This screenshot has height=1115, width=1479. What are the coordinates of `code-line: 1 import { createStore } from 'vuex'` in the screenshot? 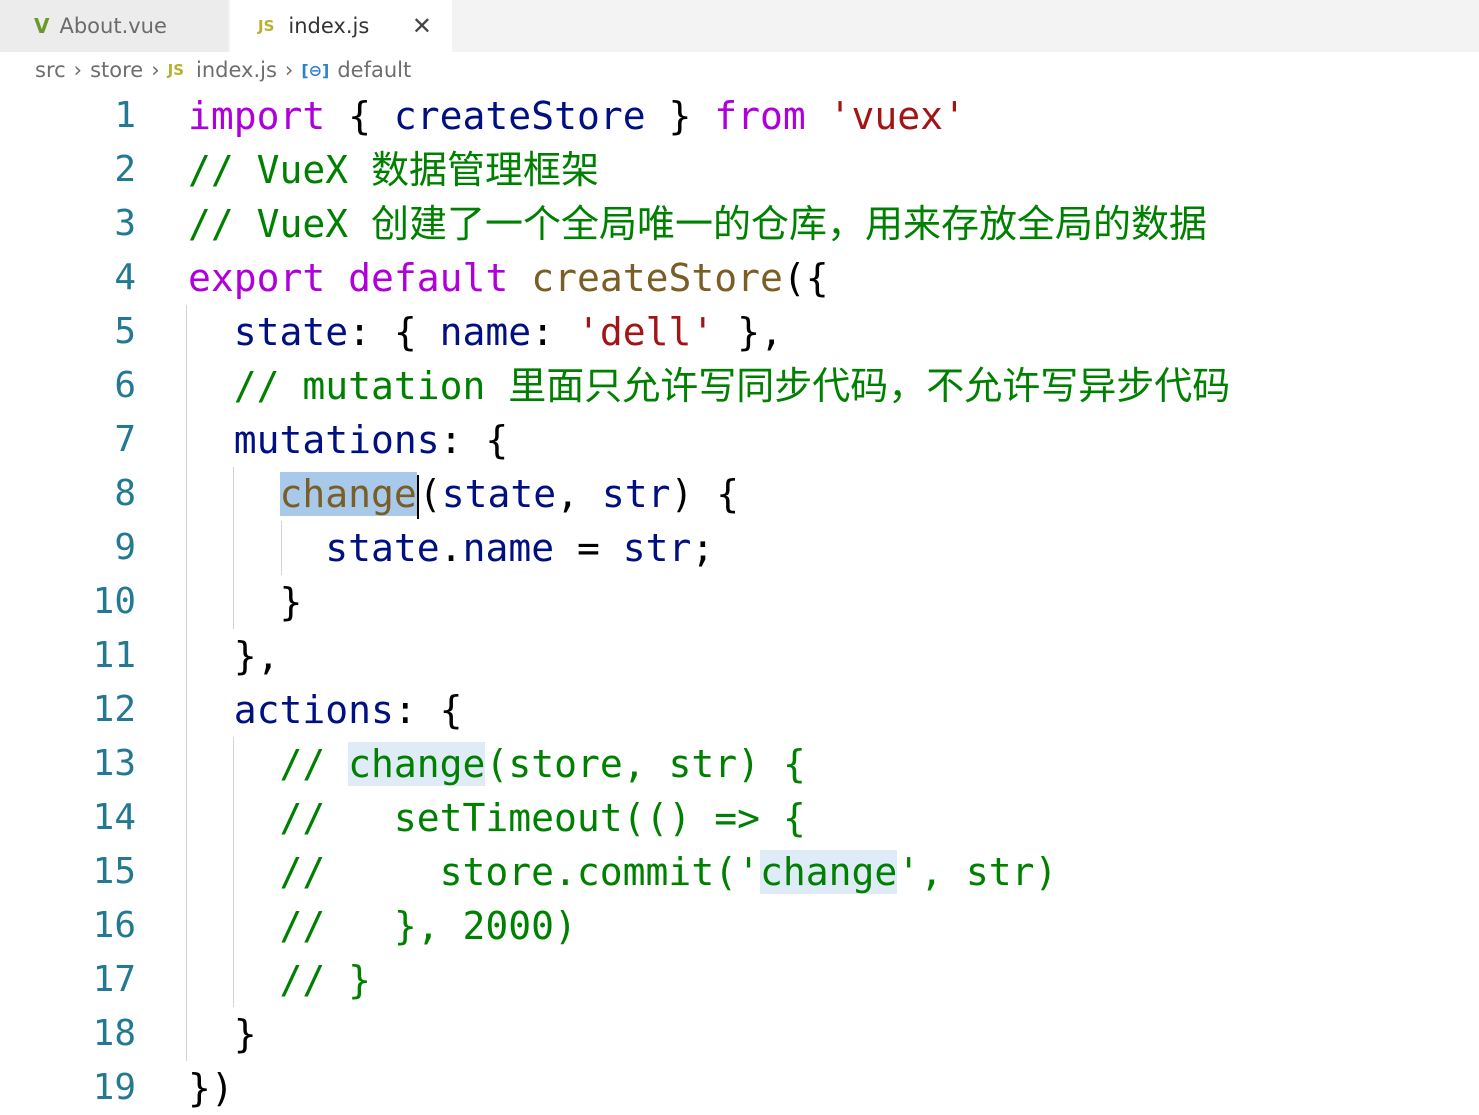 It's located at (739, 116).